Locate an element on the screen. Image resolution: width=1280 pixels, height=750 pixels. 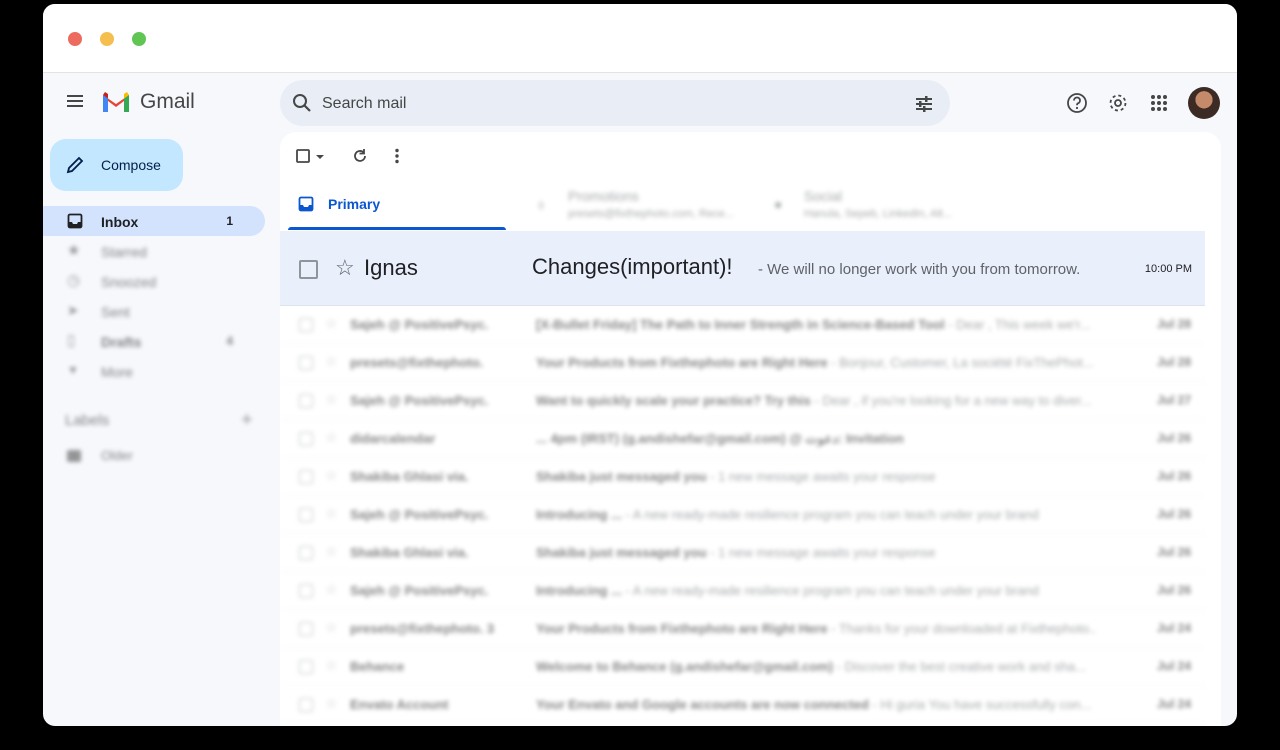
title-bar is located at coordinates (640, 38).